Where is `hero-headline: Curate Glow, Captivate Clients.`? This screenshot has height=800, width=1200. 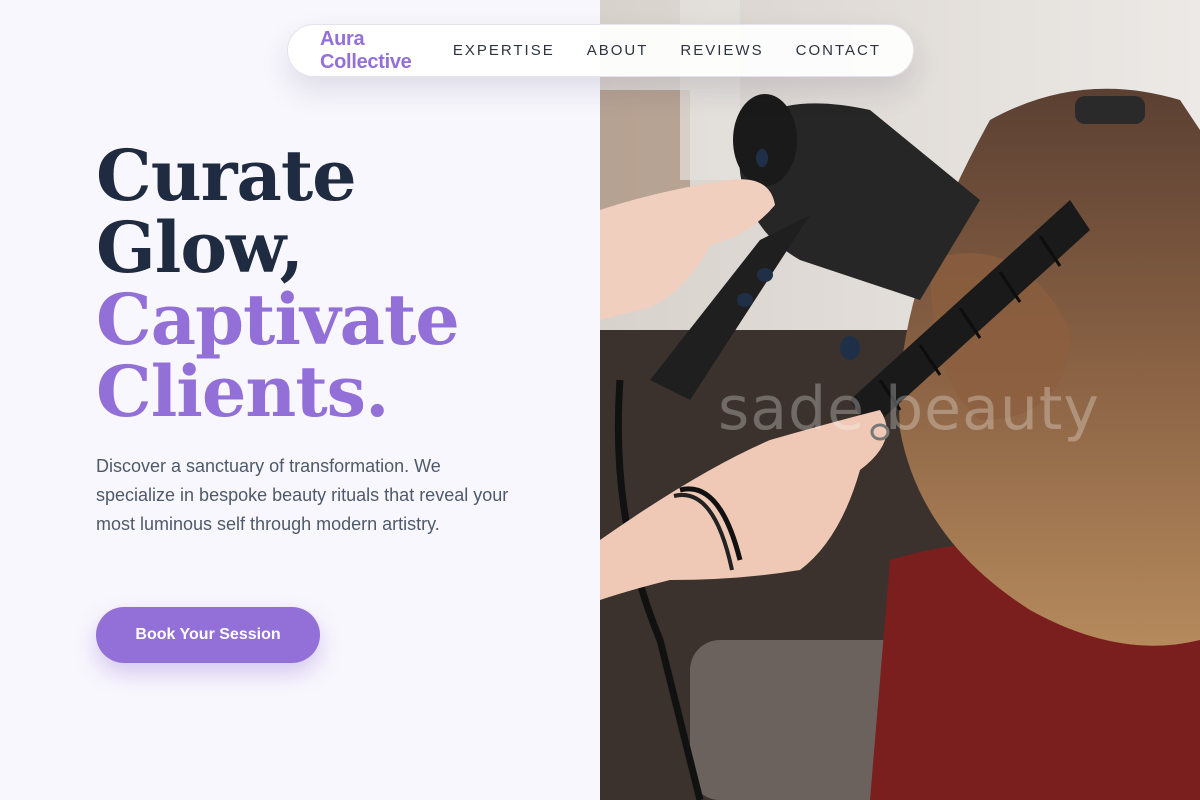
hero-headline: Curate Glow, Captivate Clients. is located at coordinates (278, 283).